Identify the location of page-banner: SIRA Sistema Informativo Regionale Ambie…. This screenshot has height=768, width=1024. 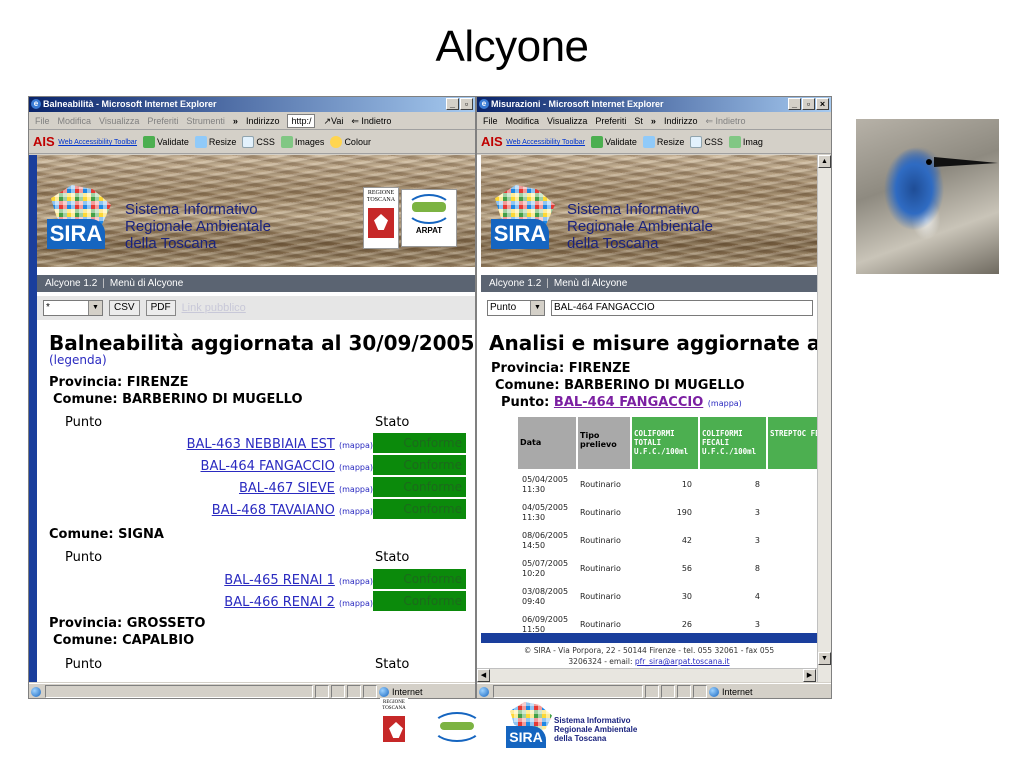
(649, 211).